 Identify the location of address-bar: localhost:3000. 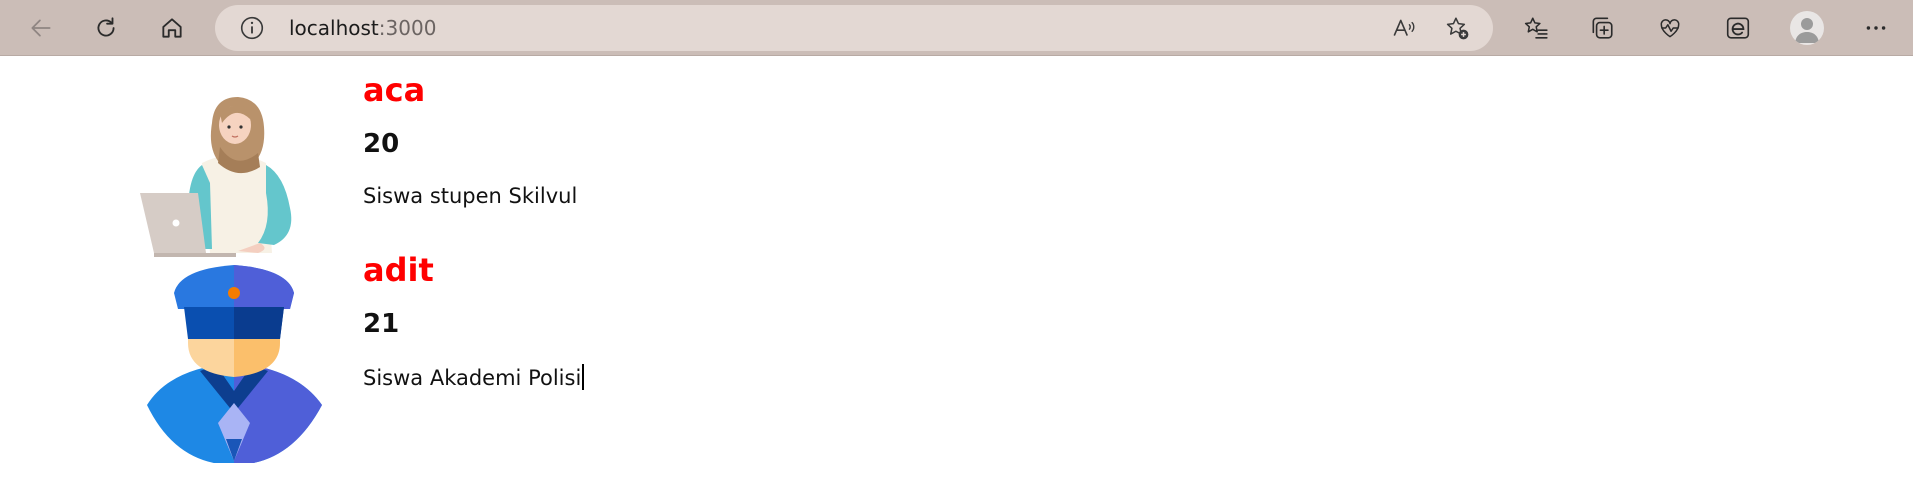
(854, 28).